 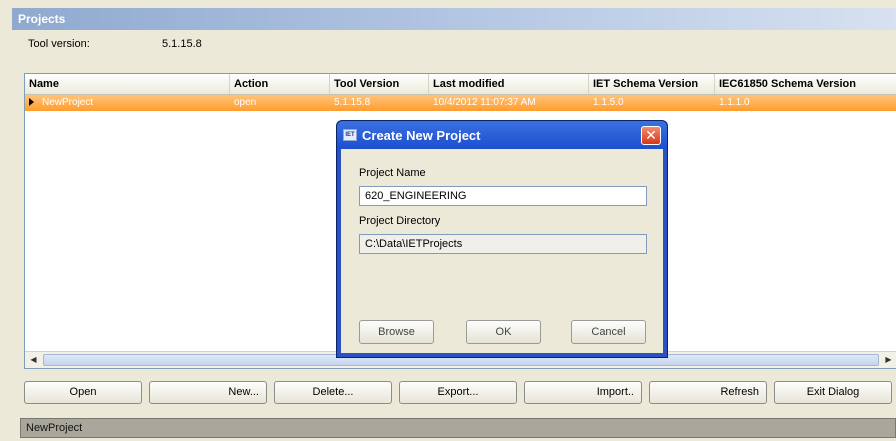 What do you see at coordinates (280, 103) in the screenshot?
I see `cell-action: open` at bounding box center [280, 103].